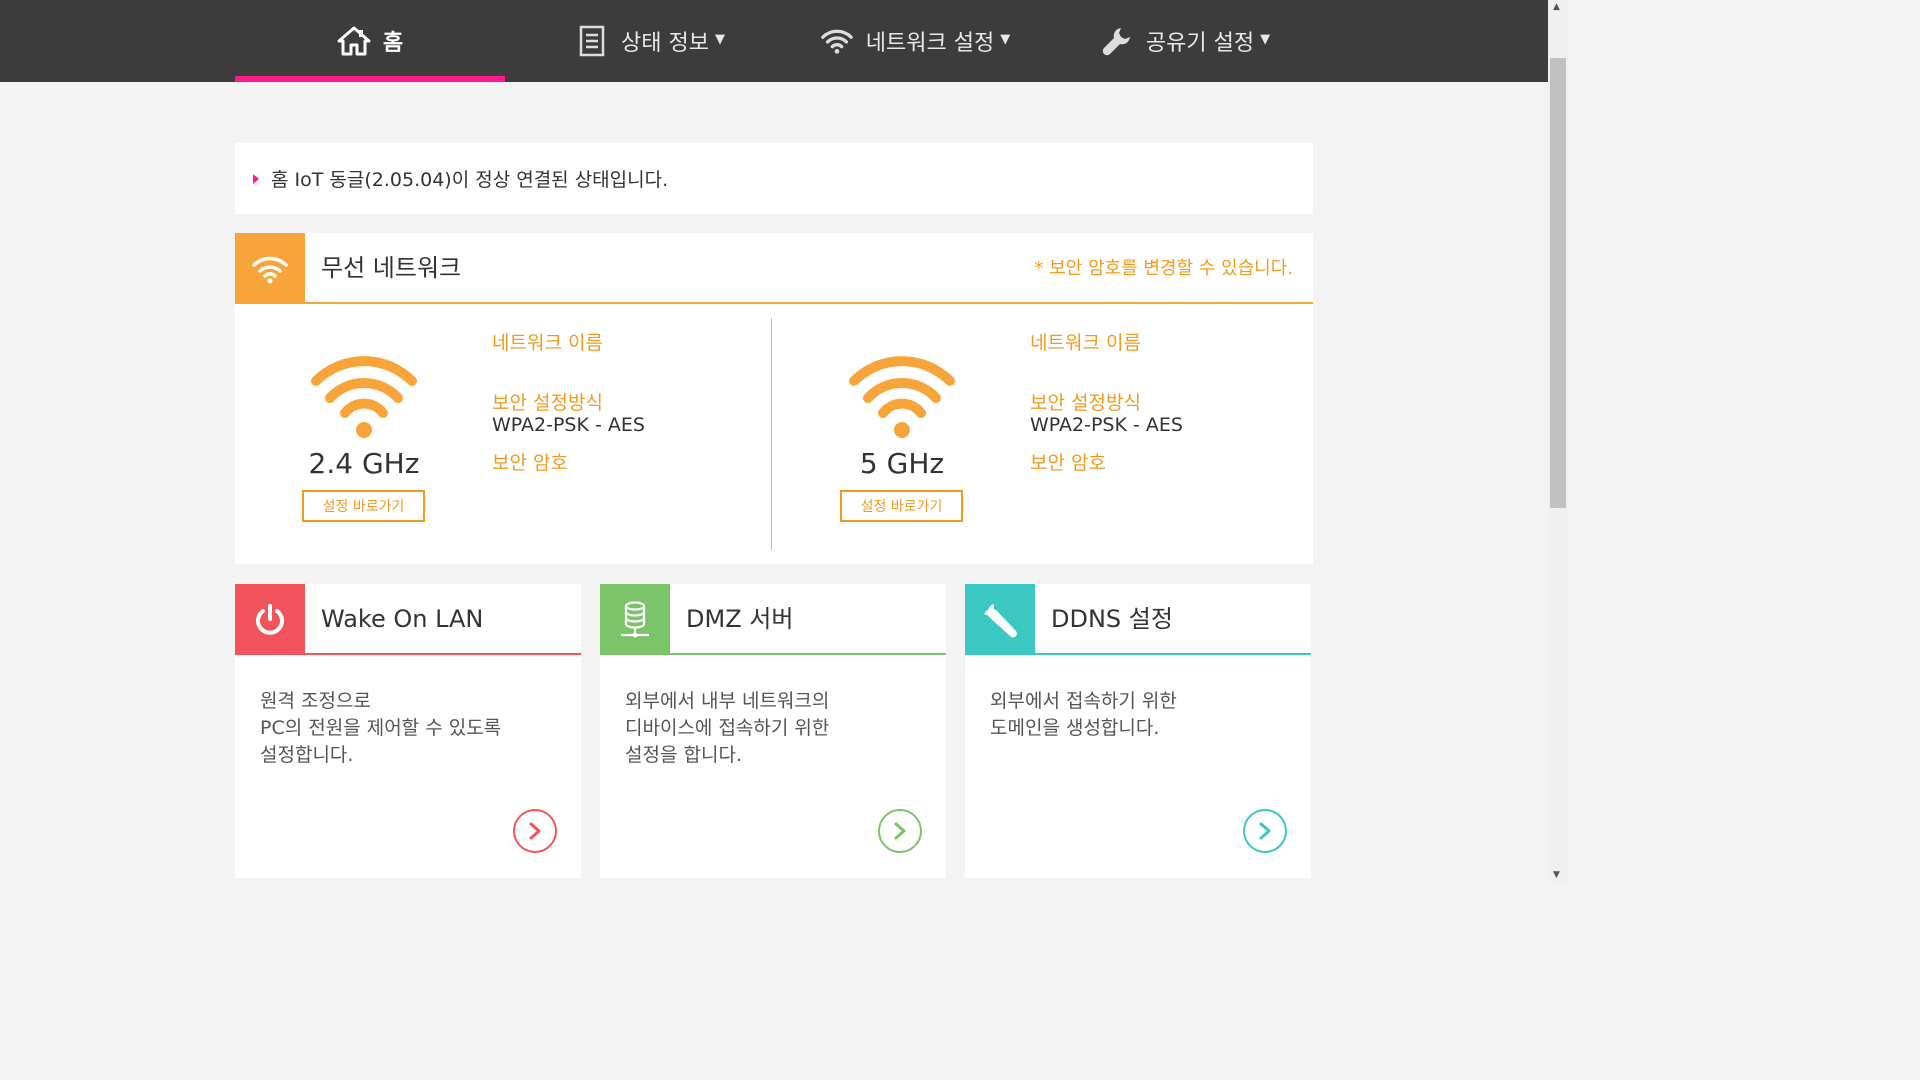 The width and height of the screenshot is (1920, 1080). I want to click on card-header: DDNS 설정, so click(1138, 619).